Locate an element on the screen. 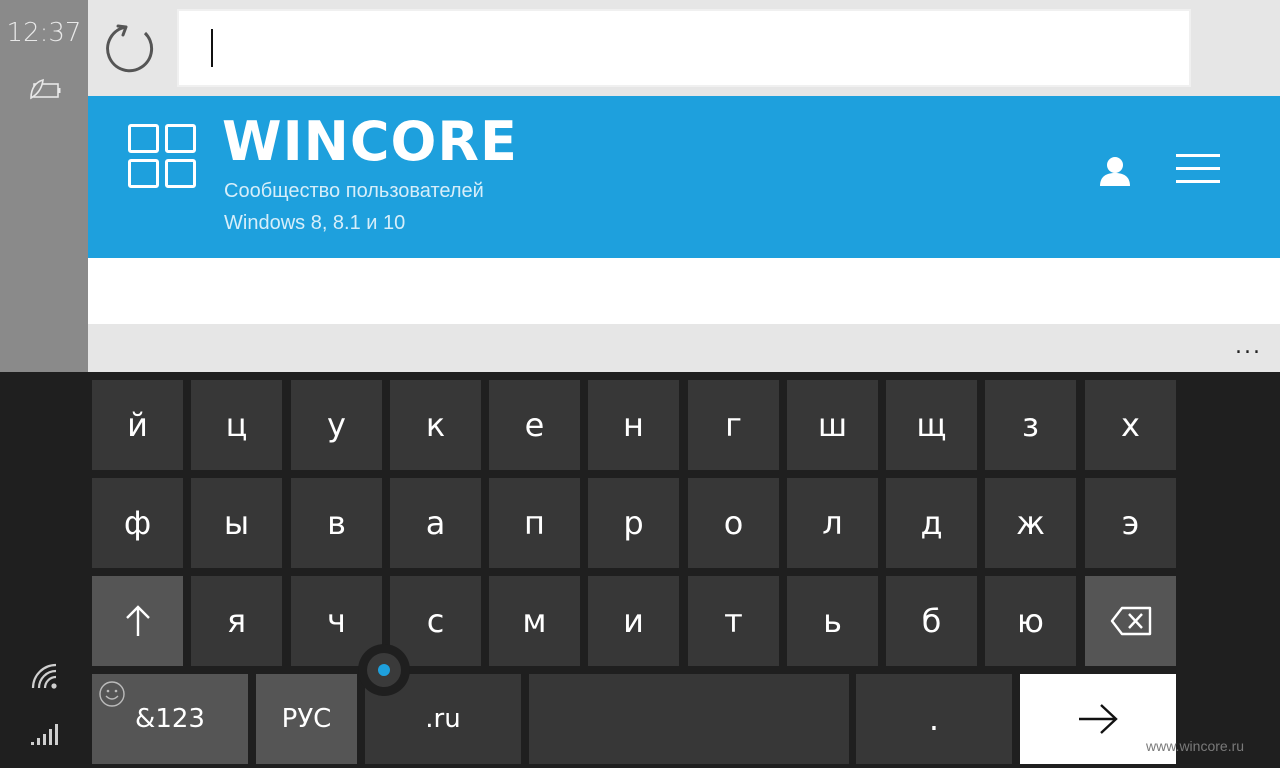 The width and height of the screenshot is (1280, 768). key-ь: ь is located at coordinates (832, 621).